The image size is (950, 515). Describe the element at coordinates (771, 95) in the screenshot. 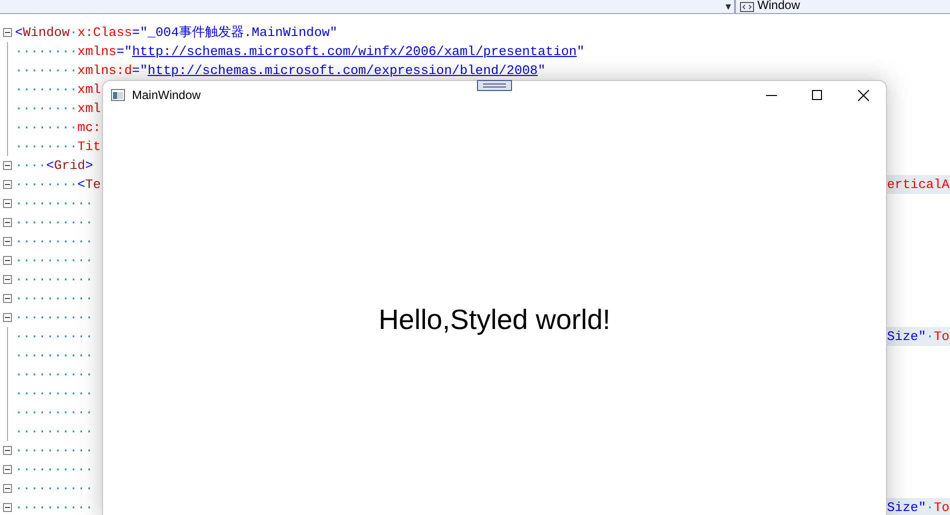

I see `minimize-icon` at that location.